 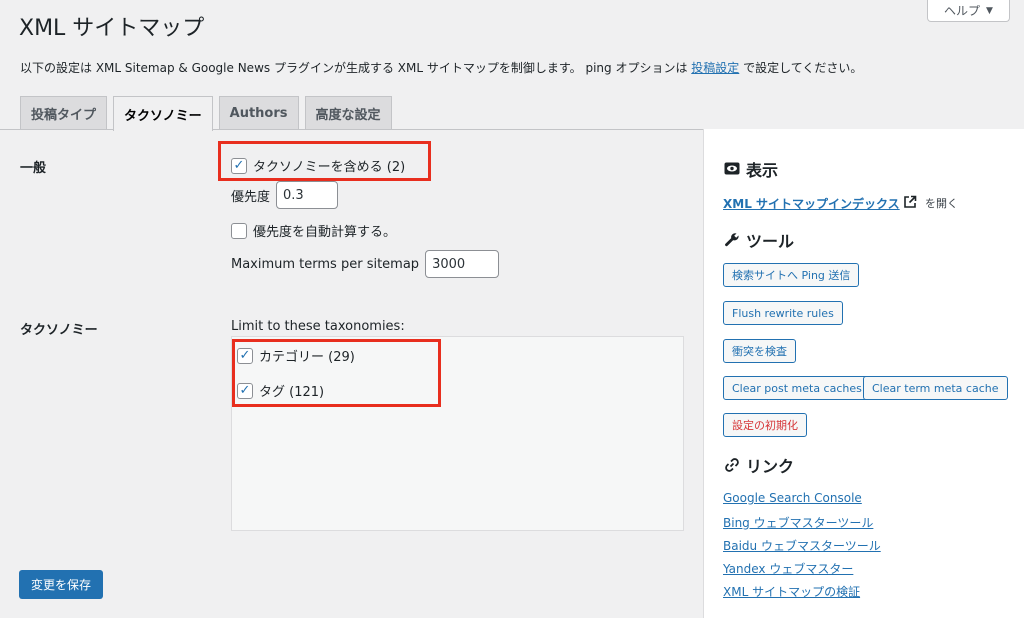 I want to click on link-bing-webmaster: Bing ウェブマスターツール, so click(x=798, y=522).